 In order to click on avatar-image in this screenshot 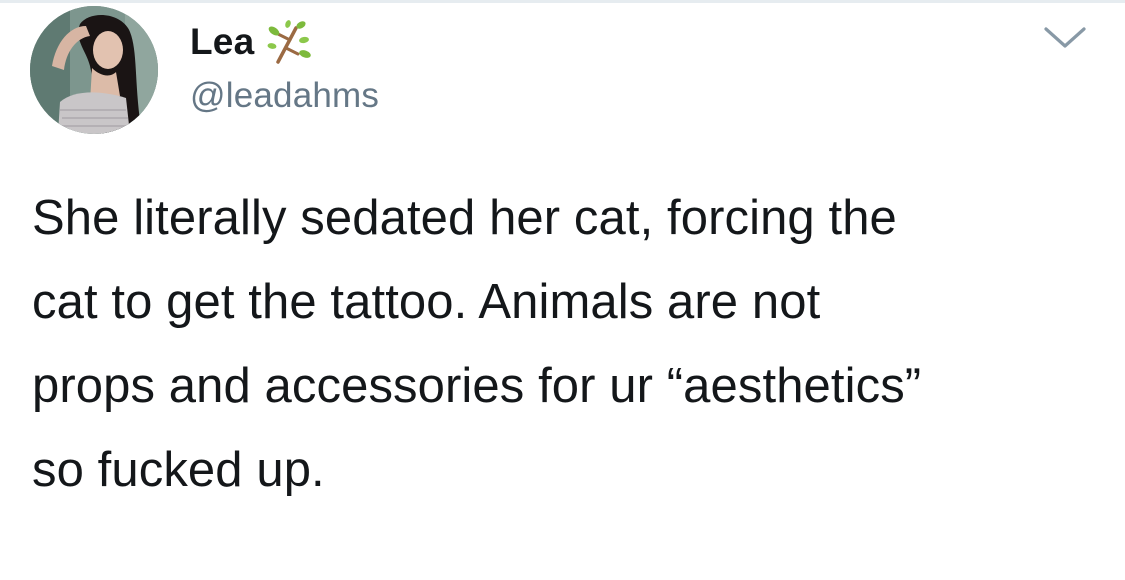, I will do `click(94, 70)`.